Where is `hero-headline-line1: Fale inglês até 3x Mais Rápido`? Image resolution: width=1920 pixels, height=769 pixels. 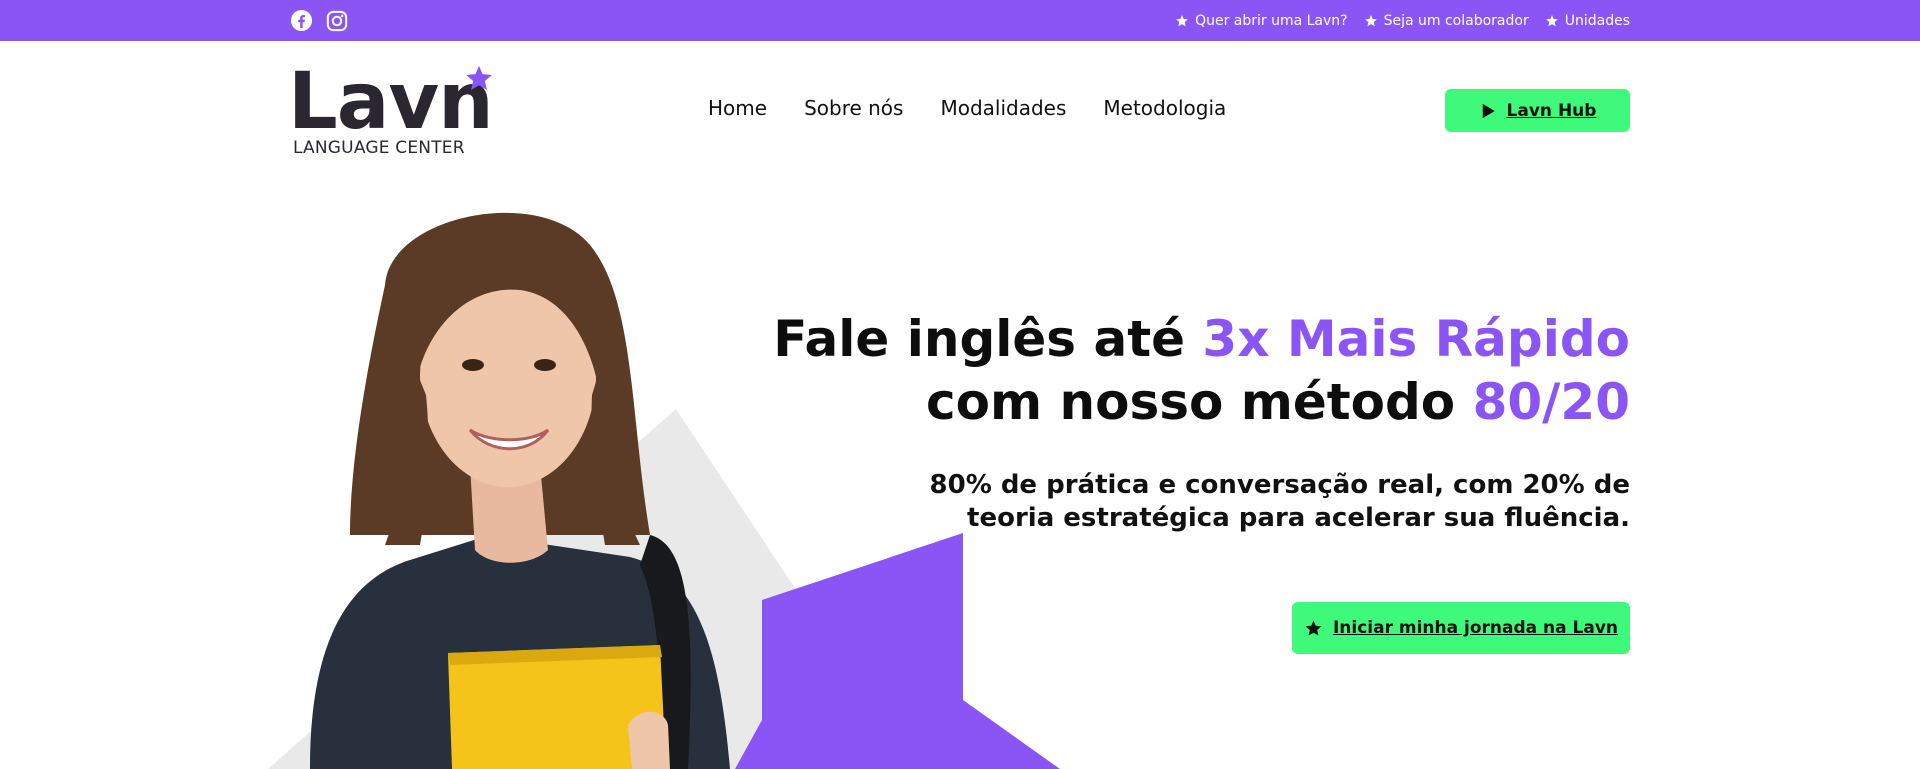 hero-headline-line1: Fale inglês até 3x Mais Rápido is located at coordinates (1201, 339).